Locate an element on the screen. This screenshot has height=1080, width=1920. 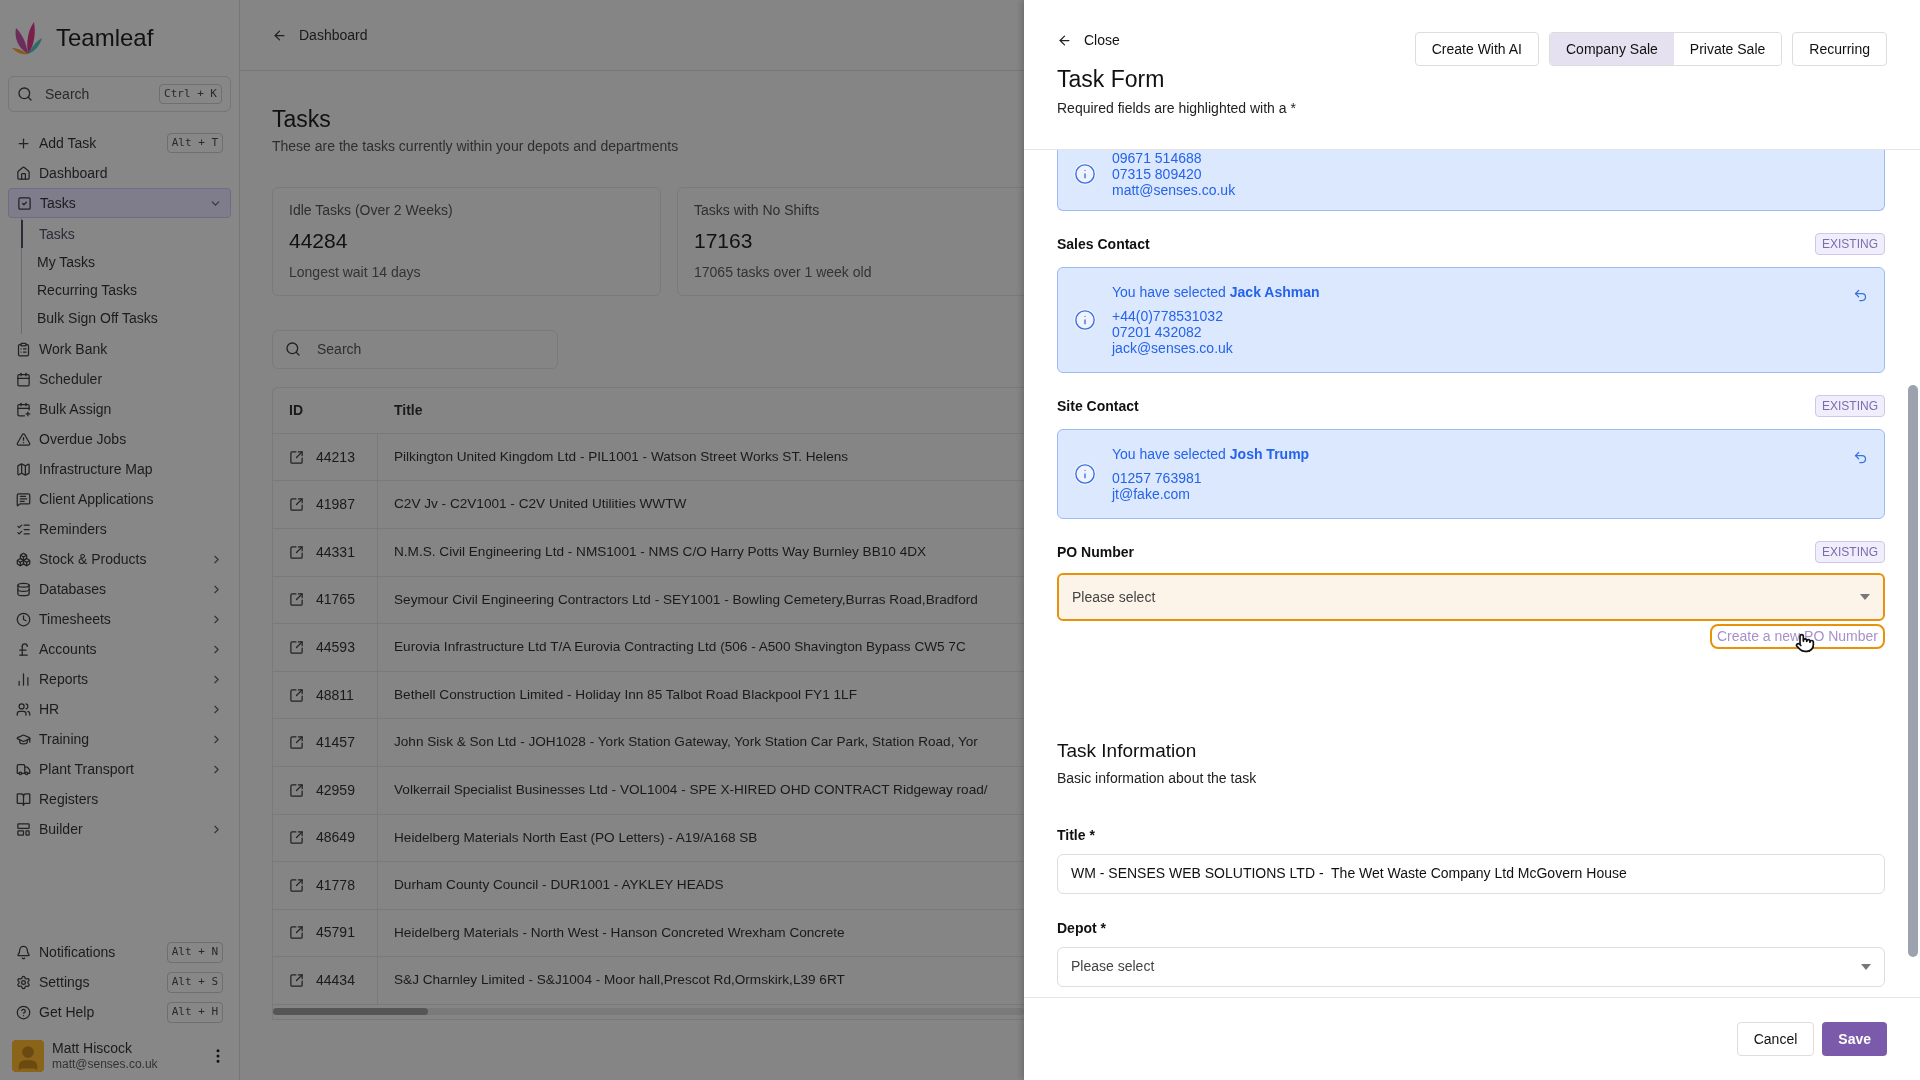
contact-detail: 09671 514688 is located at coordinates (1157, 158).